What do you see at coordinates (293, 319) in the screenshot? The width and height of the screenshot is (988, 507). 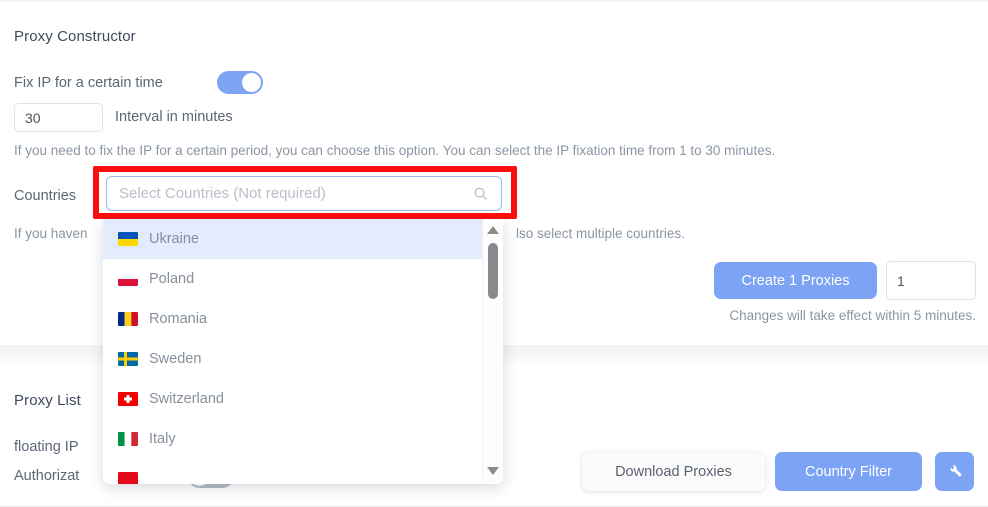 I see `country-option: Romania` at bounding box center [293, 319].